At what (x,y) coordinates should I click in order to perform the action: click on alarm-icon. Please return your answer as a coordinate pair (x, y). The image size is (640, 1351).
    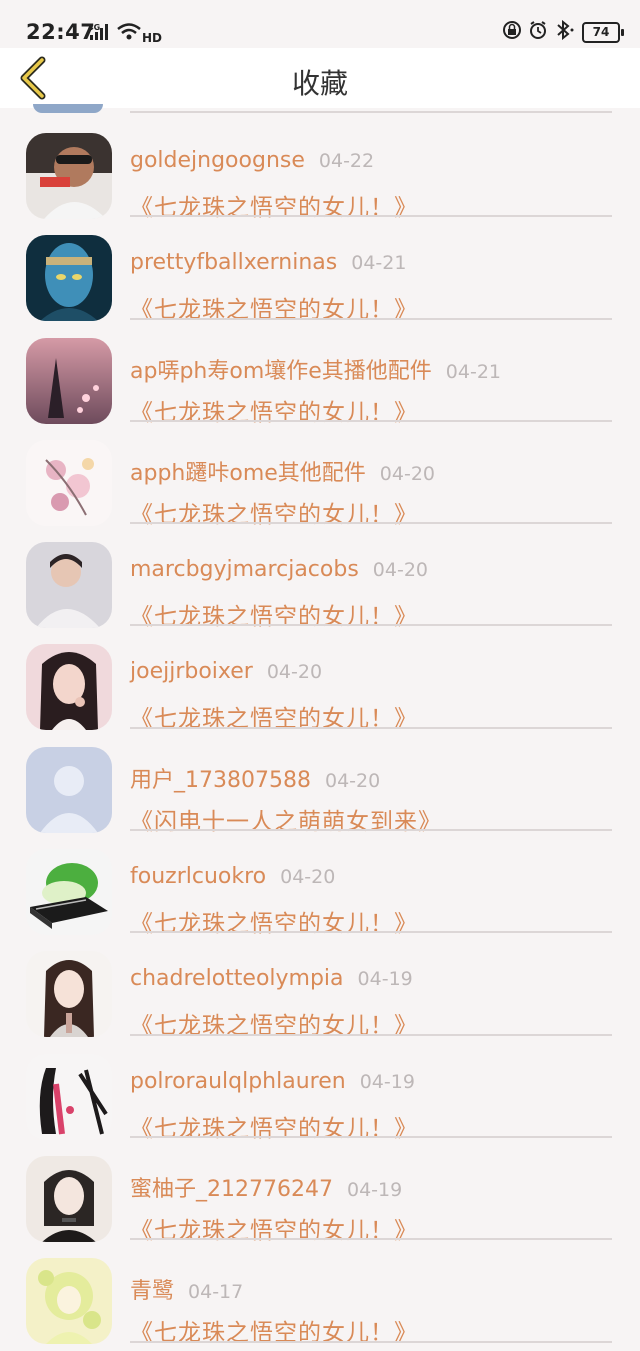
    Looking at the image, I should click on (538, 32).